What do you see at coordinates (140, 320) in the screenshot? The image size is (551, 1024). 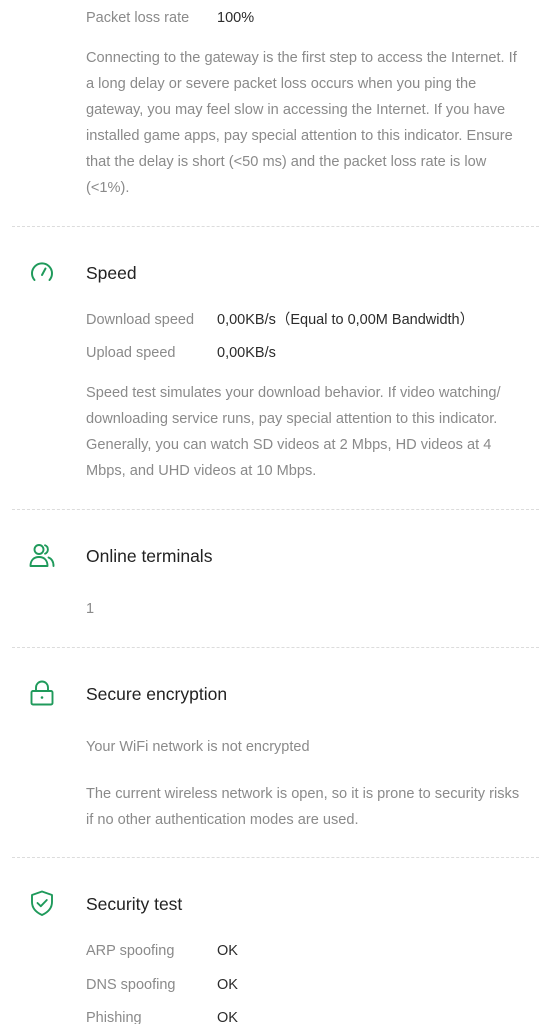 I see `download-speed-label: Download speed` at bounding box center [140, 320].